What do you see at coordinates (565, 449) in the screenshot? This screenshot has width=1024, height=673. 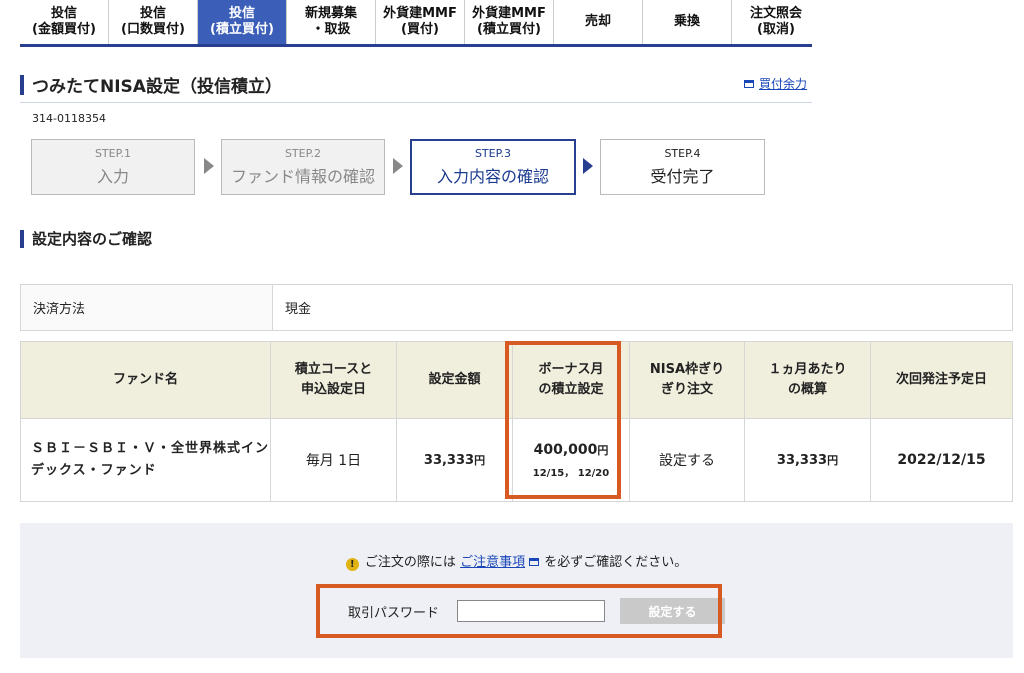 I see `bonus-amount: 400,000` at bounding box center [565, 449].